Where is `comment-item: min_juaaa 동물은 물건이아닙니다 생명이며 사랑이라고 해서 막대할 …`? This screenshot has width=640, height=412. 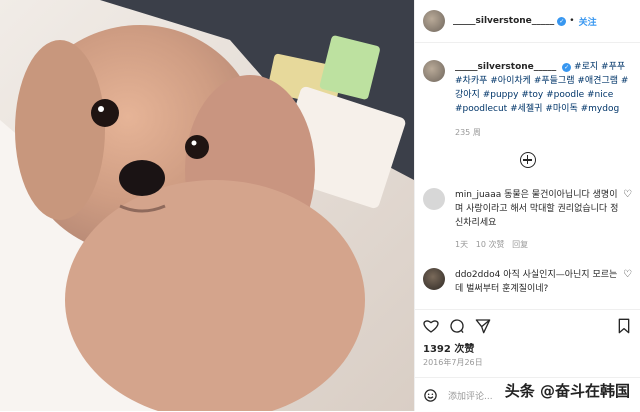
comment-item: min_juaaa 동물은 물건이아닙니다 생명이며 사랑이라고 해서 막대할 … is located at coordinates (527, 210).